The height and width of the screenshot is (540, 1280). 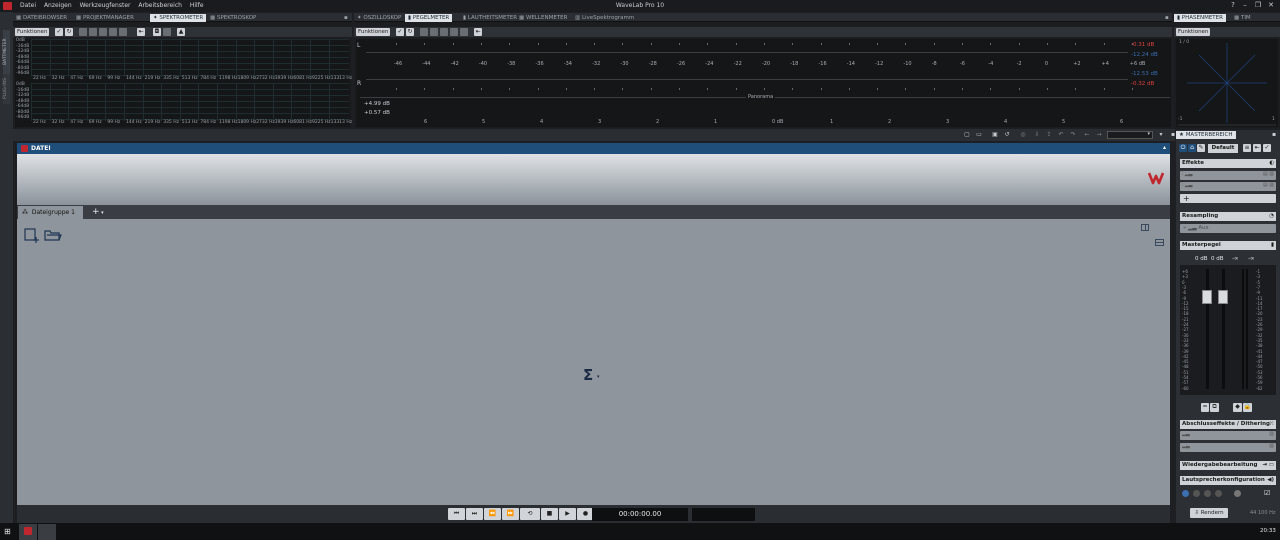 I want to click on rail-item-battmeter: BATTMETER, so click(x=6, y=52).